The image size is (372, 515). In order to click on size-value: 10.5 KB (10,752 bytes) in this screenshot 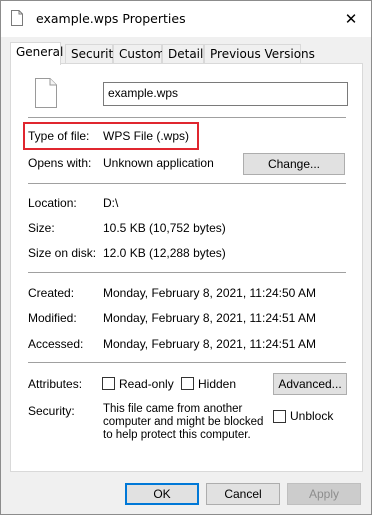, I will do `click(164, 228)`.